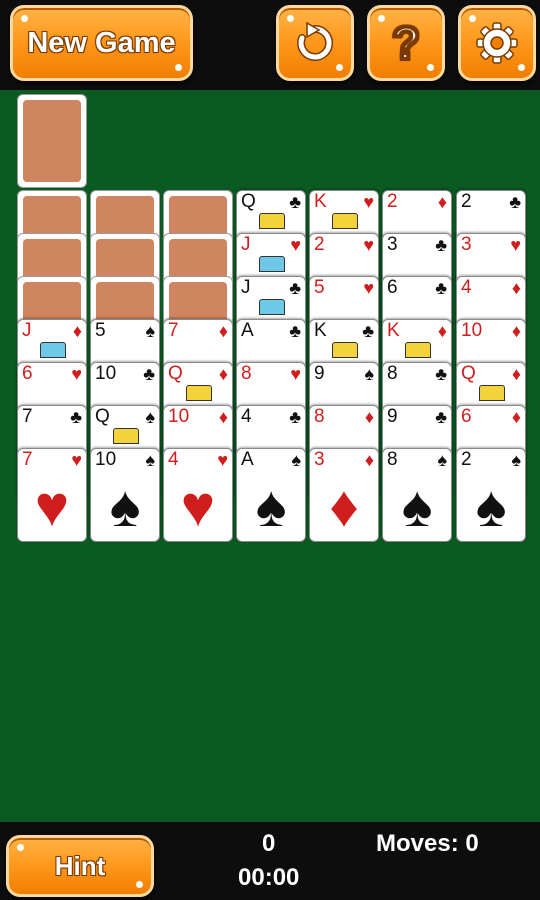  I want to click on undo-icon, so click(315, 41).